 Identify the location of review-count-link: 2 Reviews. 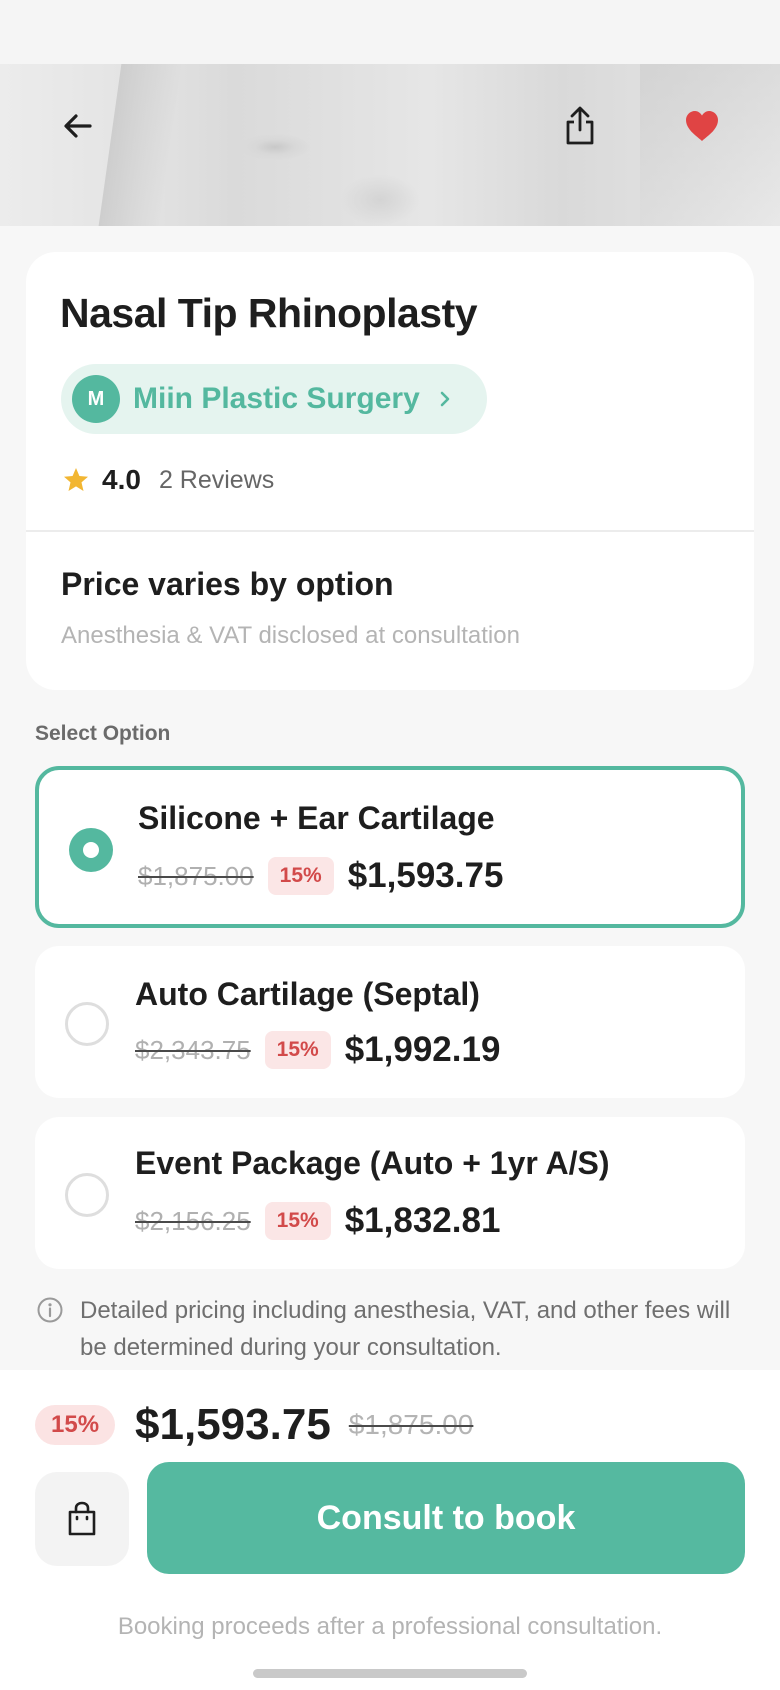
(216, 480).